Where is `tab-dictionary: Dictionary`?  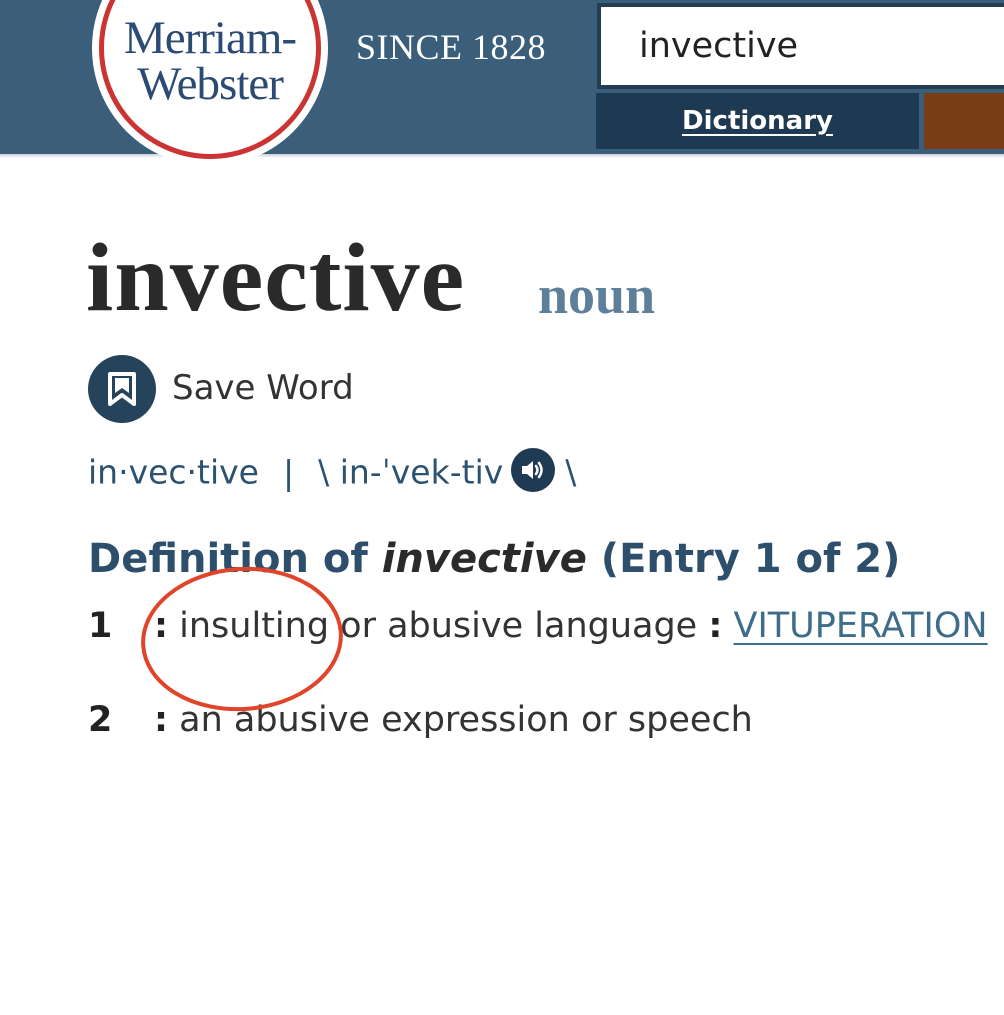 tab-dictionary: Dictionary is located at coordinates (757, 121).